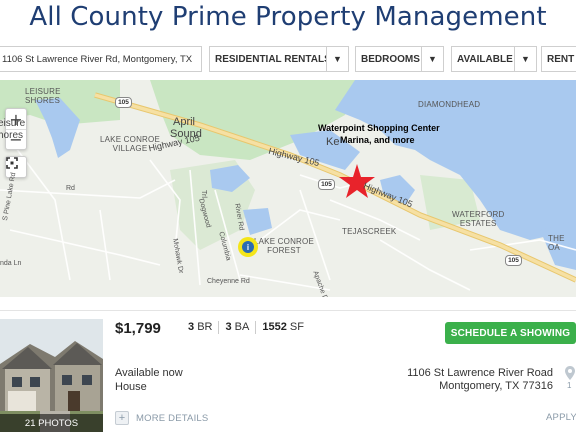 This screenshot has width=576, height=432. Describe the element at coordinates (238, 327) in the screenshot. I see `baths-spec: 3 BA` at that location.